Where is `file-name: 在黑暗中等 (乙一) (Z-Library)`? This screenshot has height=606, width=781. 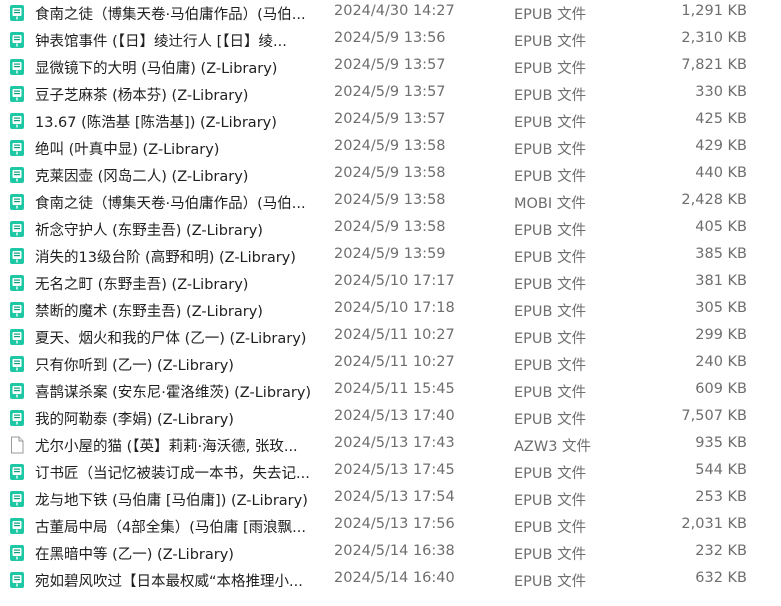
file-name: 在黑暗中等 (乙一) (Z-Library) is located at coordinates (134, 555).